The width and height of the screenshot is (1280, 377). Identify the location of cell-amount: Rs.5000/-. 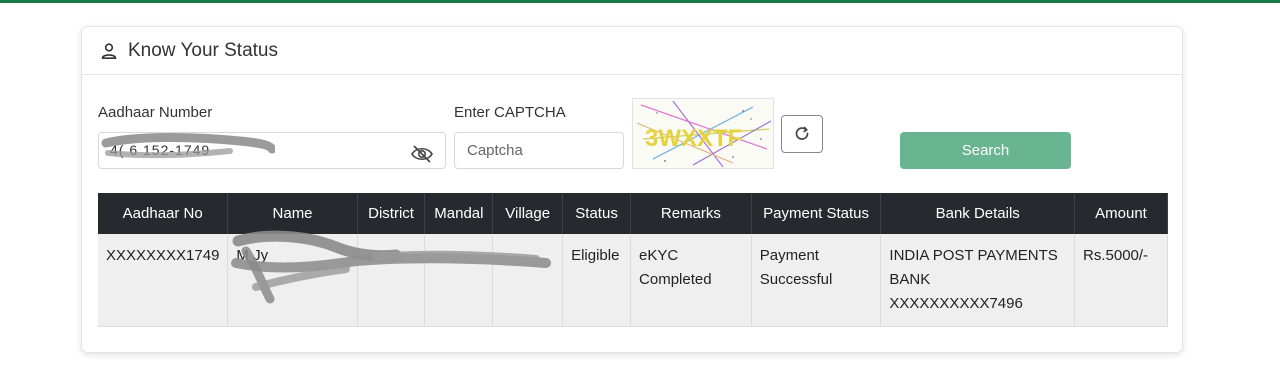
(1121, 280).